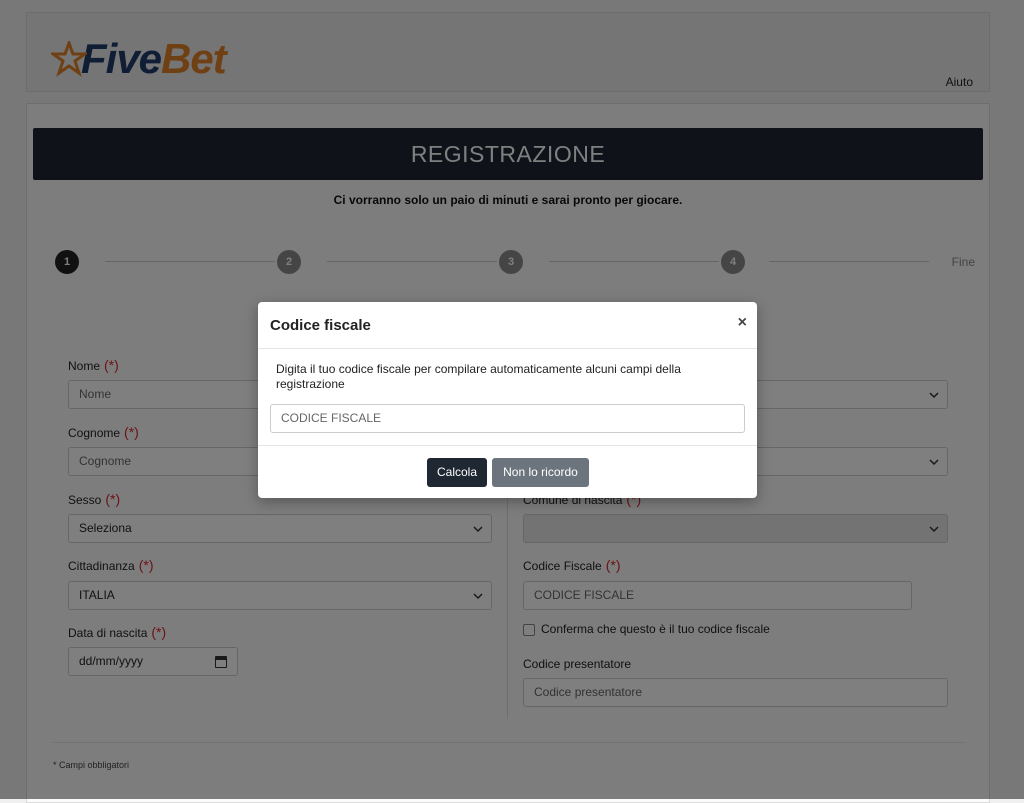  Describe the element at coordinates (507, 325) in the screenshot. I see `modal-header: Codice fiscale ×` at that location.